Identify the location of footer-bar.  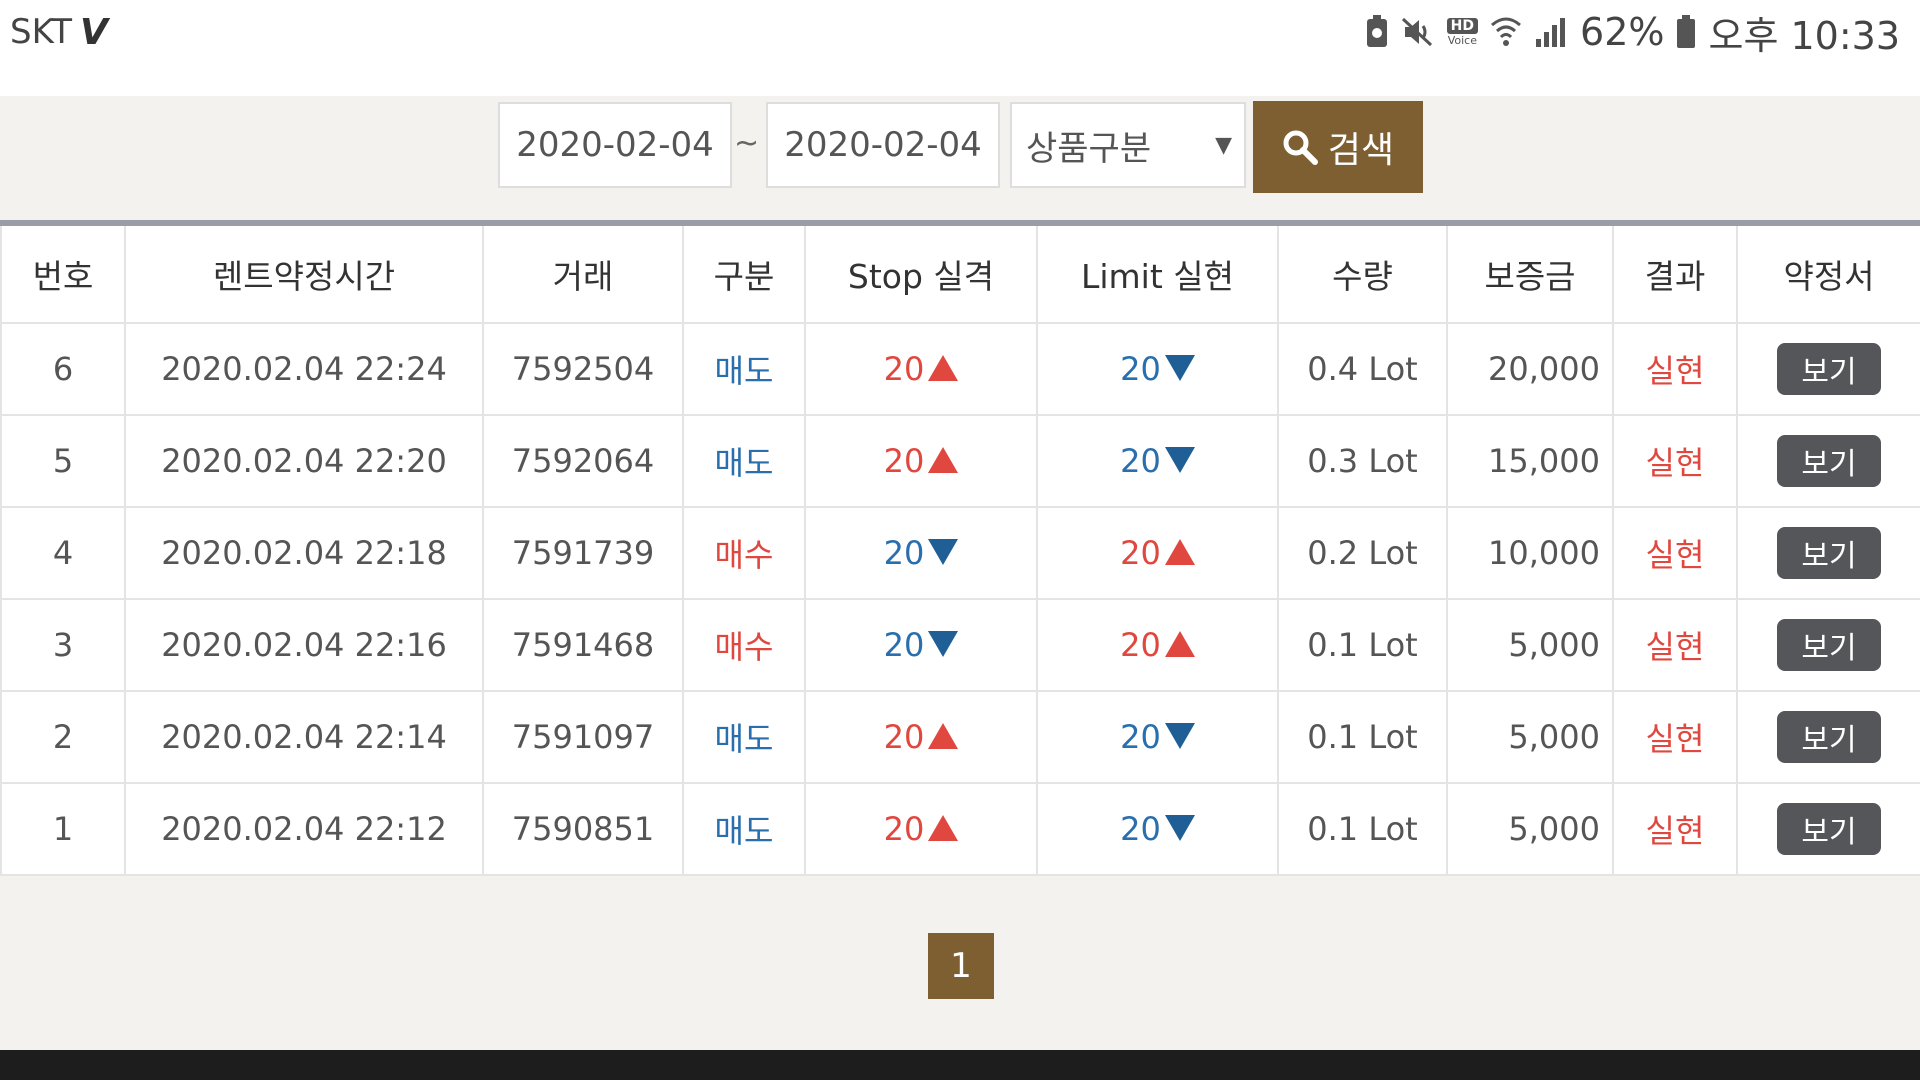
(960, 1065).